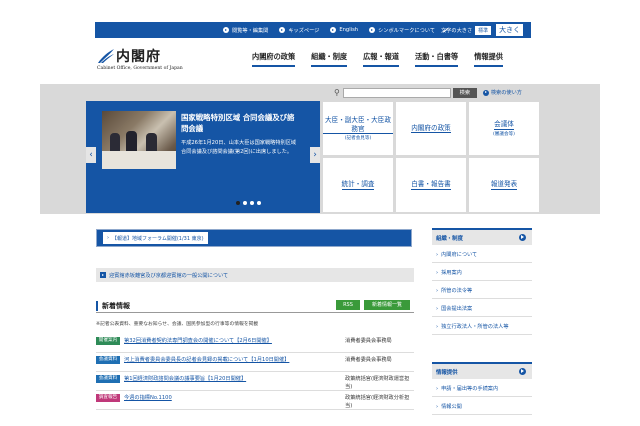 This screenshot has width=640, height=426. What do you see at coordinates (169, 275) in the screenshot?
I see `guesthouse-notice-text: 迎賓館赤坂離宮及び京都迎賓館の一般公開について` at bounding box center [169, 275].